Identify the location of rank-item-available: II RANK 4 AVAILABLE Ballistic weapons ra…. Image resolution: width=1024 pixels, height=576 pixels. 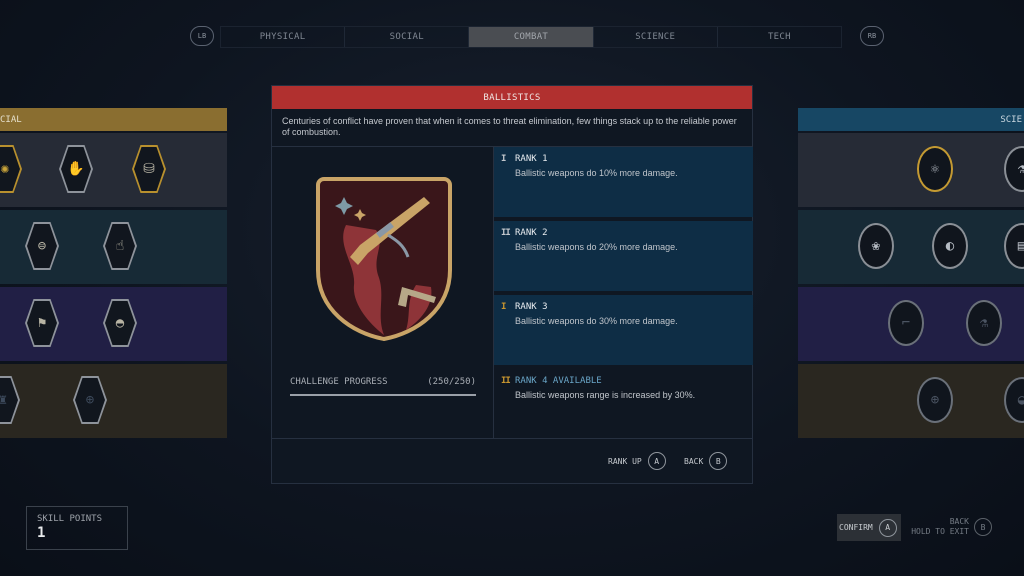
(623, 404).